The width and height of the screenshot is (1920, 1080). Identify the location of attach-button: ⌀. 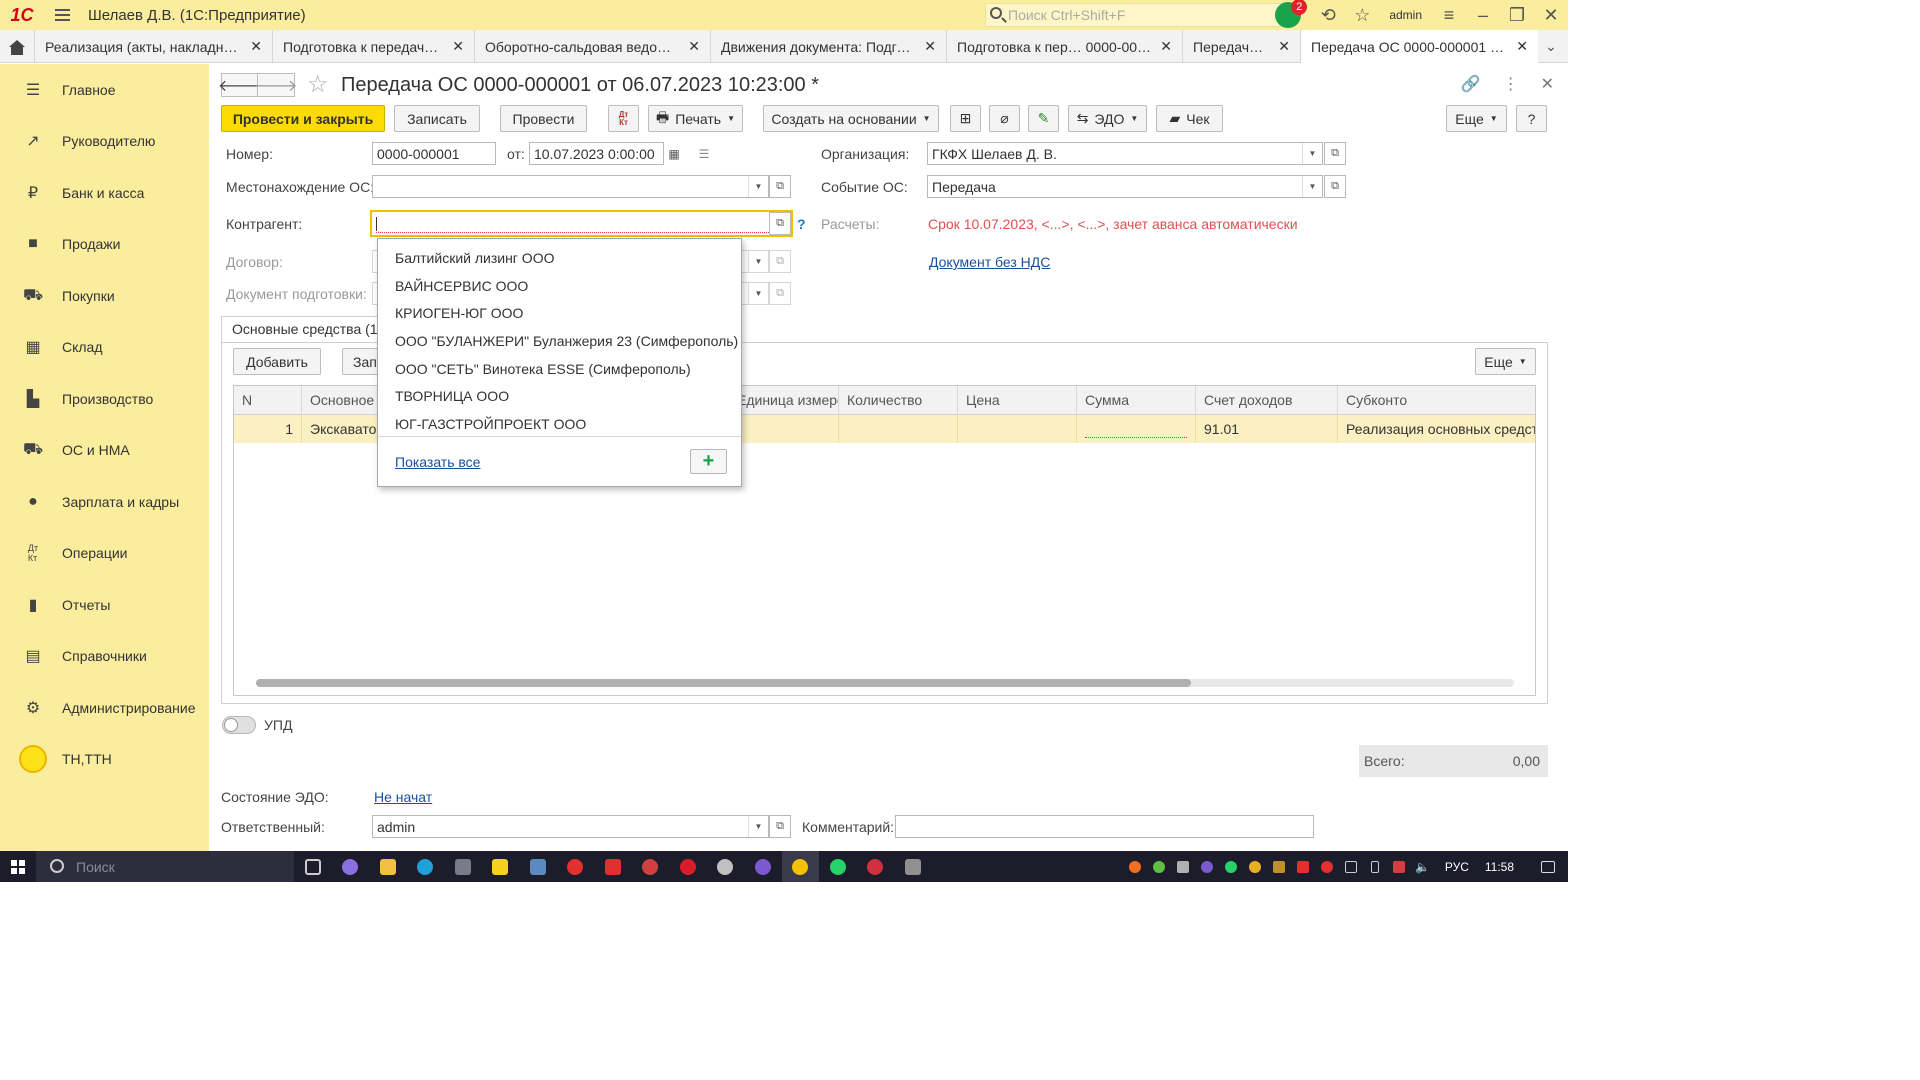
(1004, 118).